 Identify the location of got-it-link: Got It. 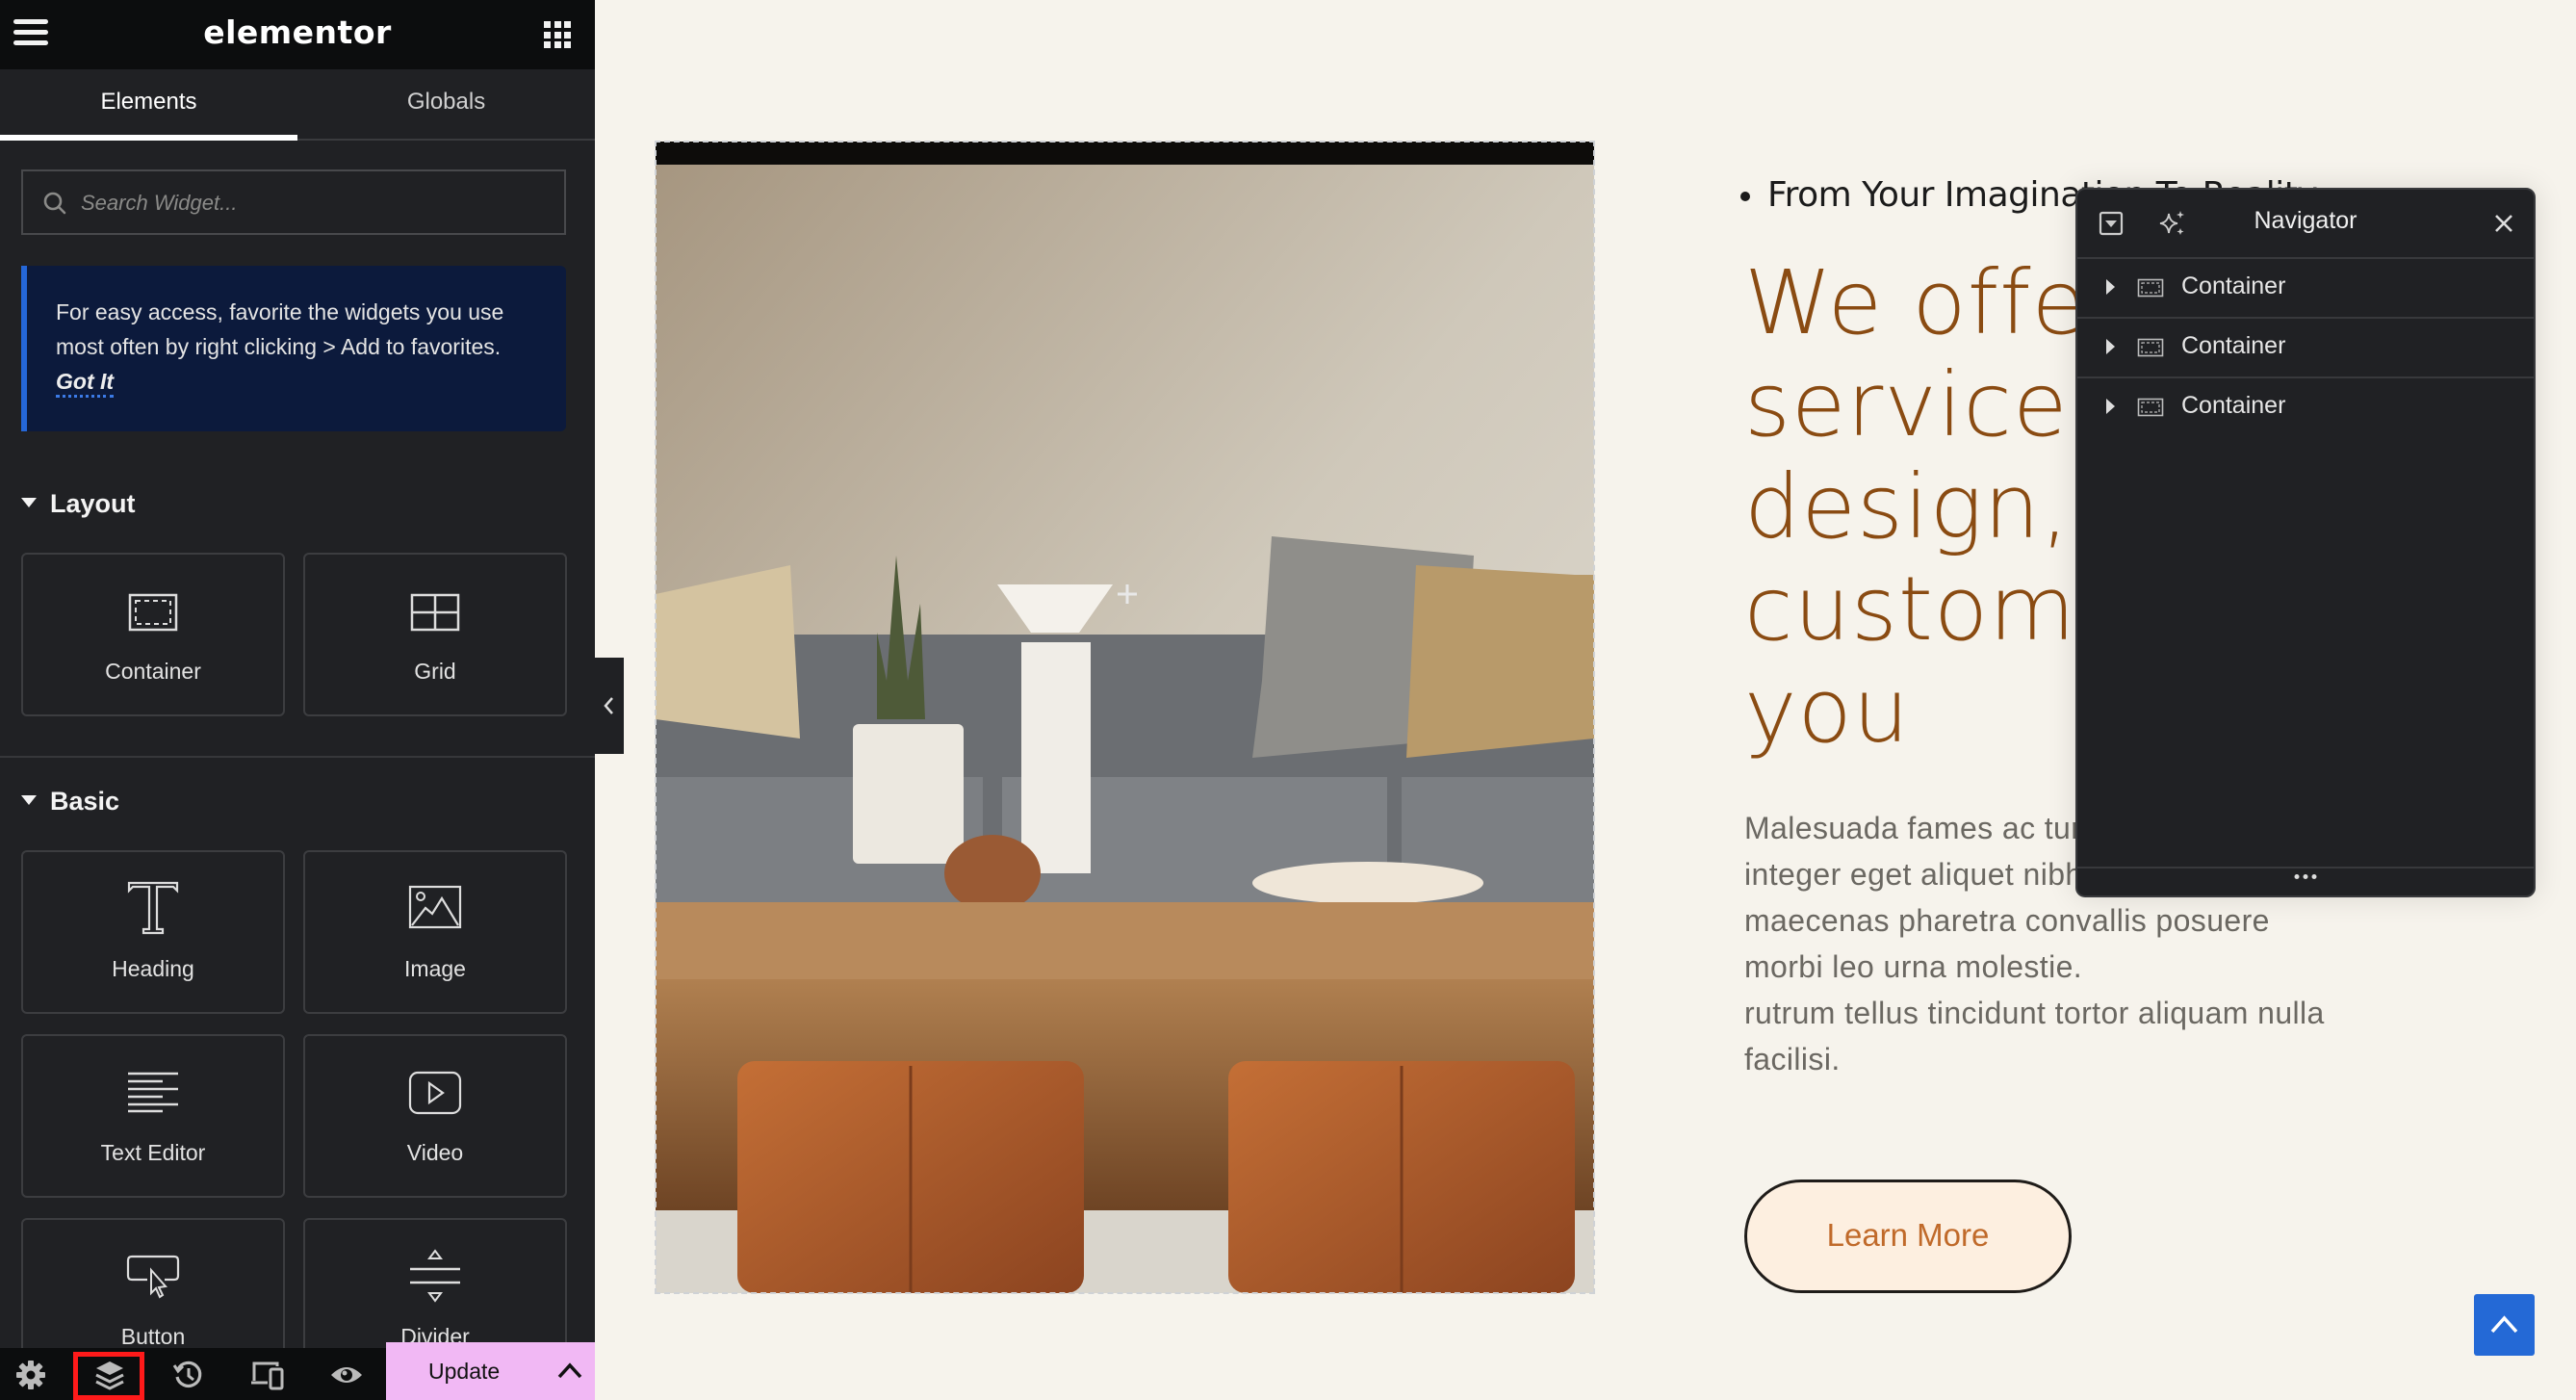
(85, 383).